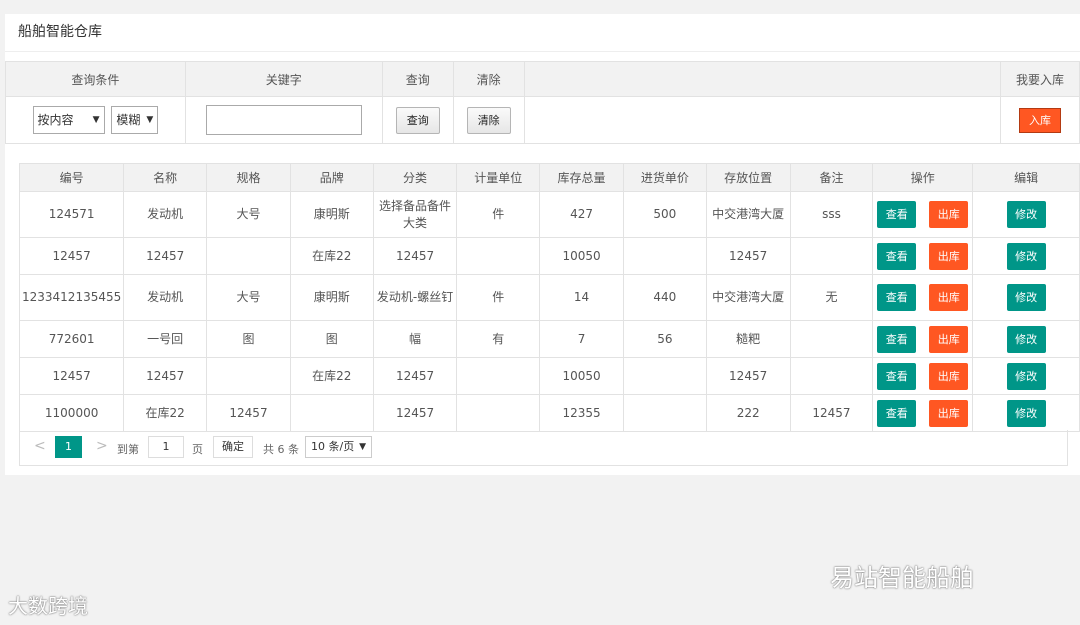  I want to click on table-cell: 124571, so click(71, 214).